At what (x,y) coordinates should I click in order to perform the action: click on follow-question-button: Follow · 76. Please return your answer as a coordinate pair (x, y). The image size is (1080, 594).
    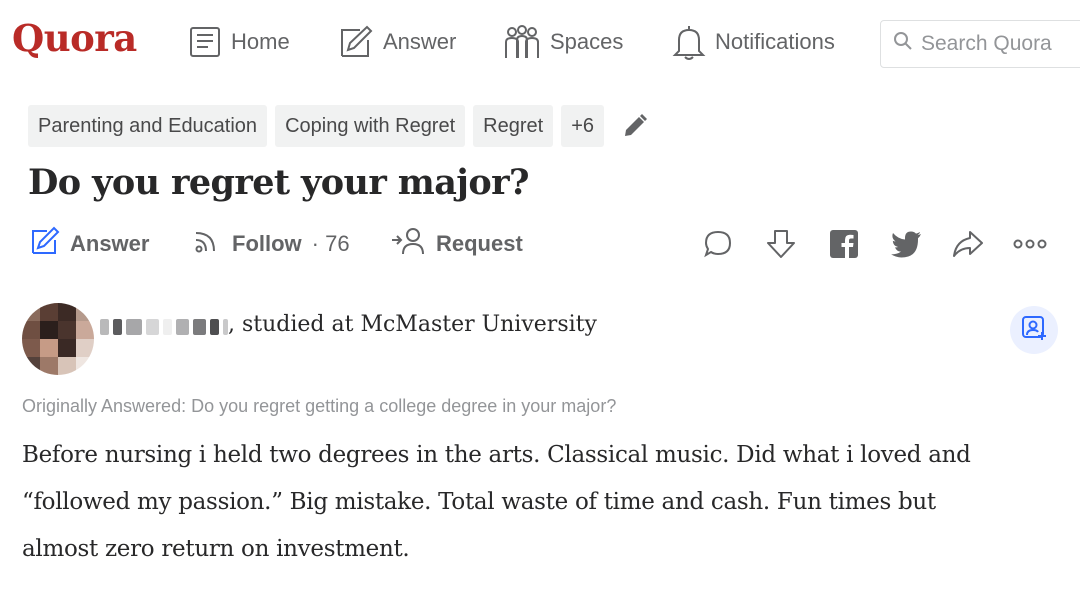
    Looking at the image, I should click on (271, 244).